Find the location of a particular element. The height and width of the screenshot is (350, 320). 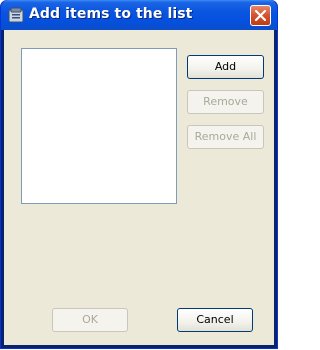

remove-all-button: Remove All is located at coordinates (225, 137).